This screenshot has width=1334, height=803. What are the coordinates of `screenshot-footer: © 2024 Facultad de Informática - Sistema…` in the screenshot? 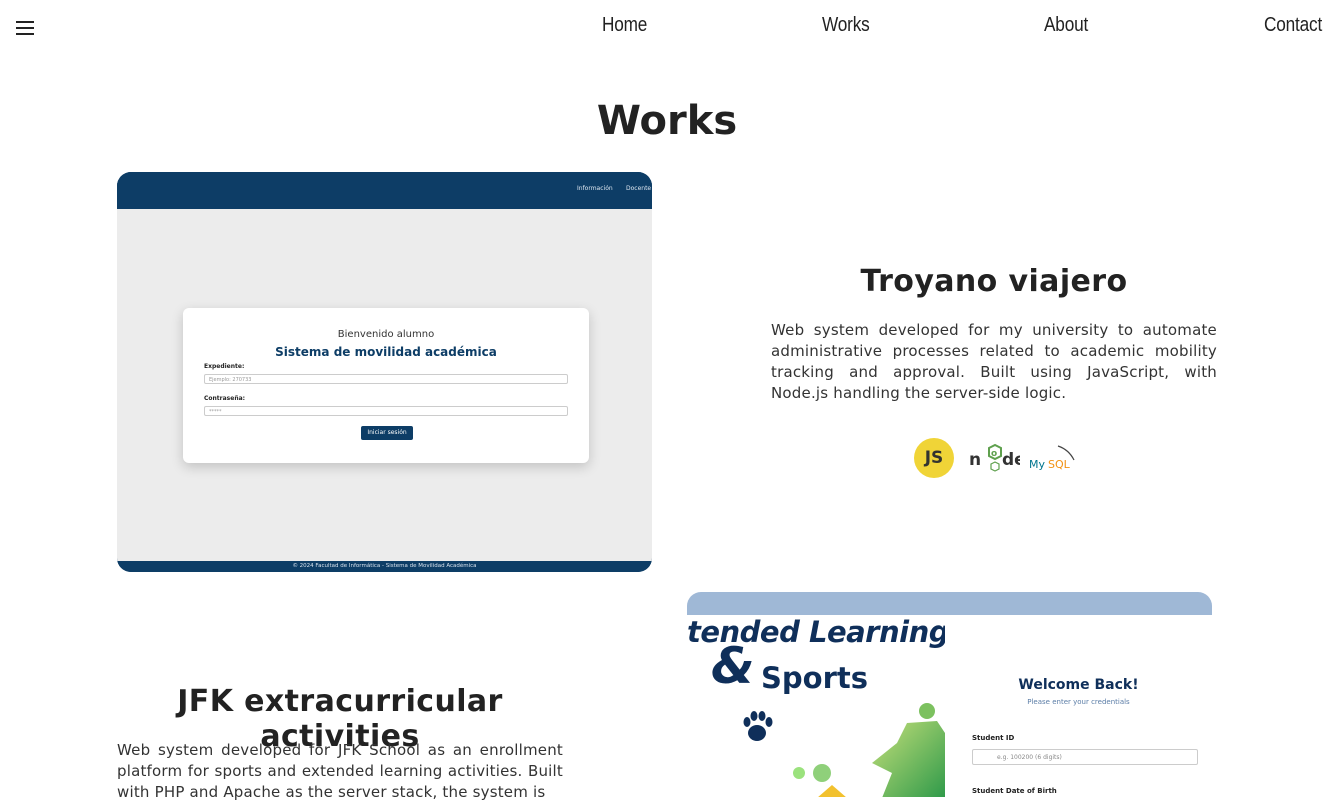 It's located at (384, 566).